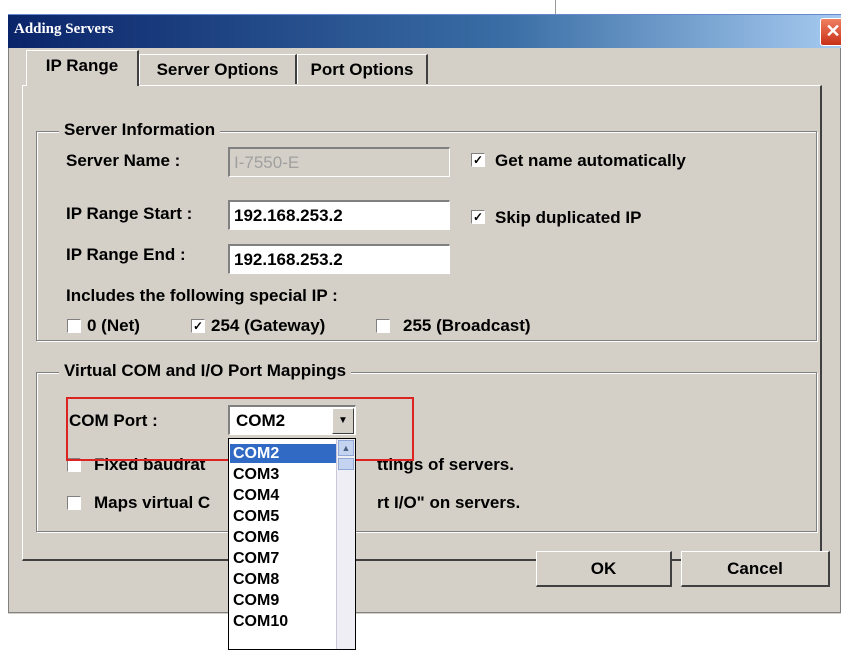 The height and width of the screenshot is (650, 841). I want to click on server-name-field: I-7550-E, so click(339, 162).